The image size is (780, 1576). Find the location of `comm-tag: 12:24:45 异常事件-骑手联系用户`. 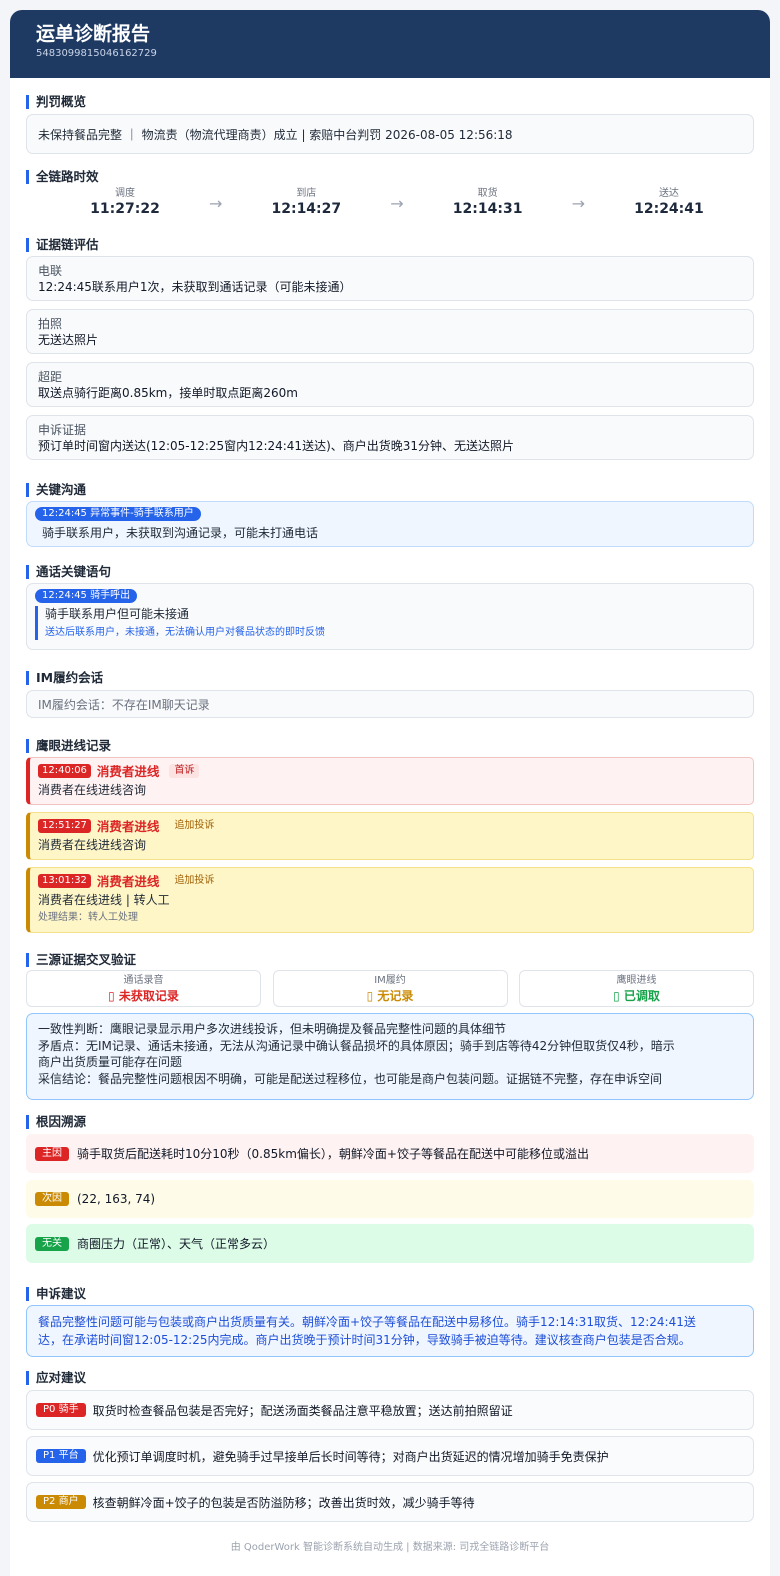

comm-tag: 12:24:45 异常事件-骑手联系用户 is located at coordinates (118, 514).